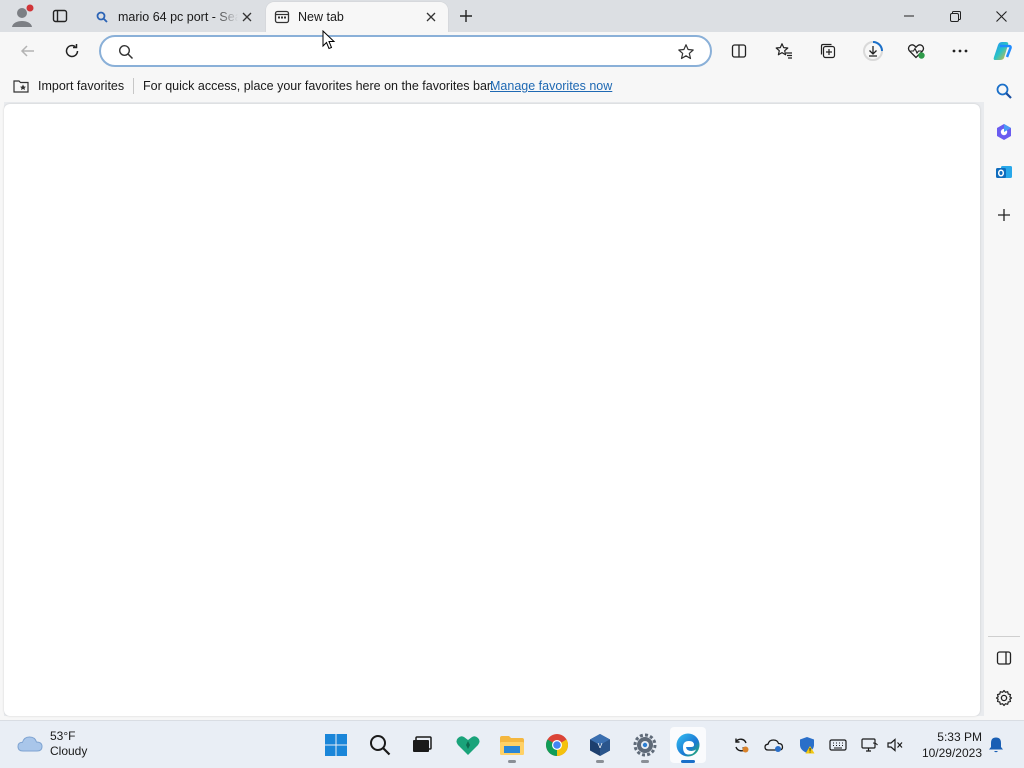 Image resolution: width=1024 pixels, height=768 pixels. What do you see at coordinates (949, 745) in the screenshot?
I see `taskbar-clock: 5:33 PM 10/29/2023` at bounding box center [949, 745].